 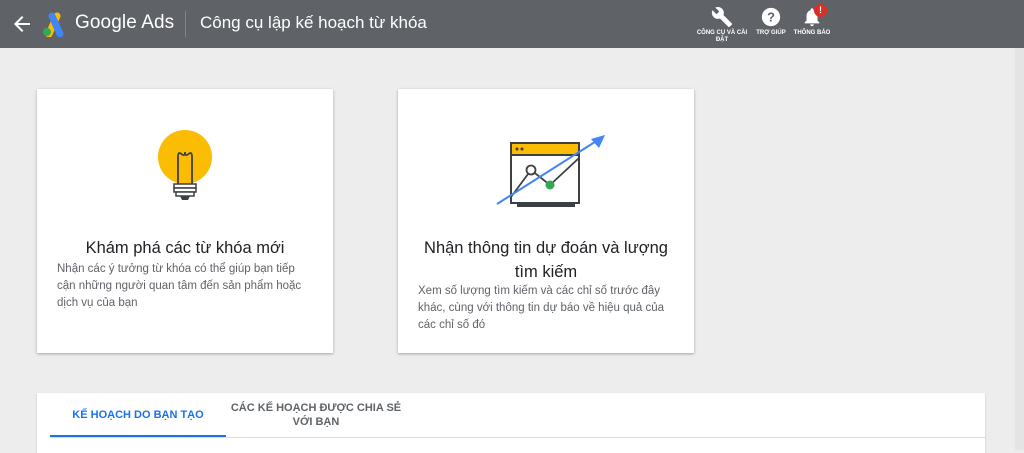 What do you see at coordinates (185, 169) in the screenshot?
I see `lightbulb-icon` at bounding box center [185, 169].